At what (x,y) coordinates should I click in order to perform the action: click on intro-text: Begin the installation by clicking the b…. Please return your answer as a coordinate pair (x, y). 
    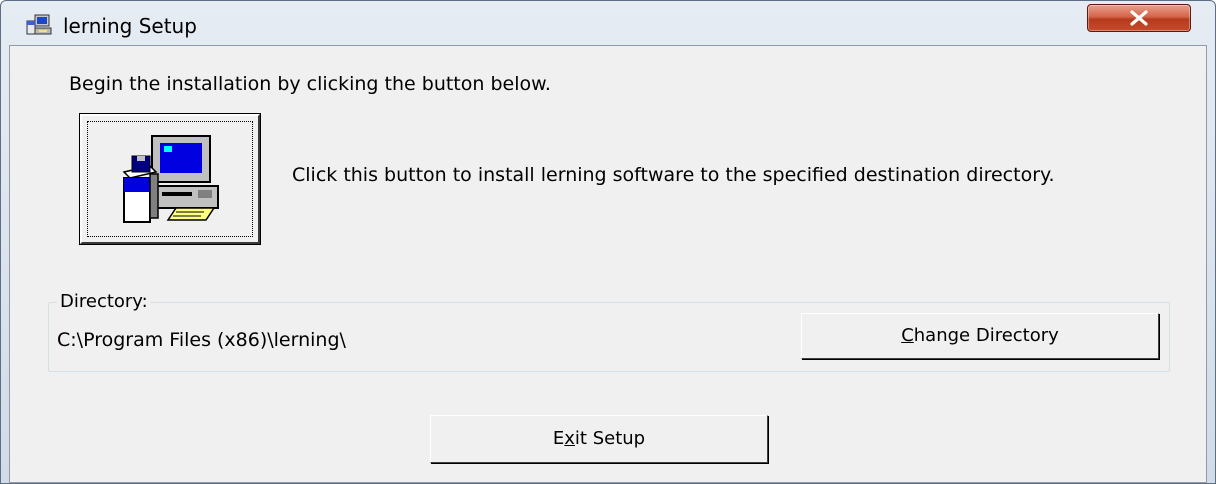
    Looking at the image, I should click on (310, 84).